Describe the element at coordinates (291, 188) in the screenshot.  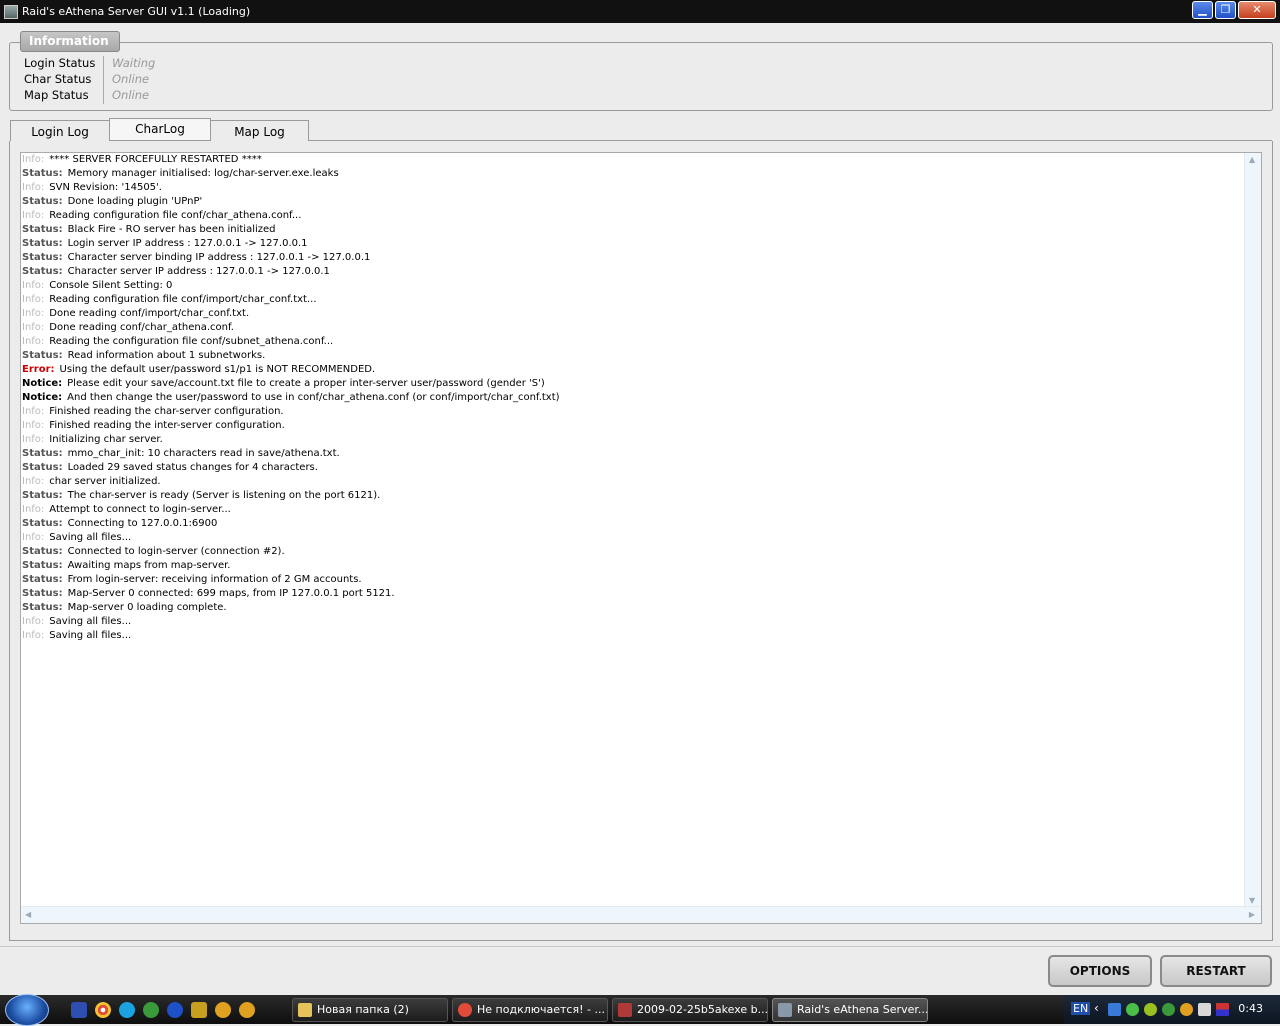
I see `log-line: Info: SVN Revision: '14505'.` at that location.